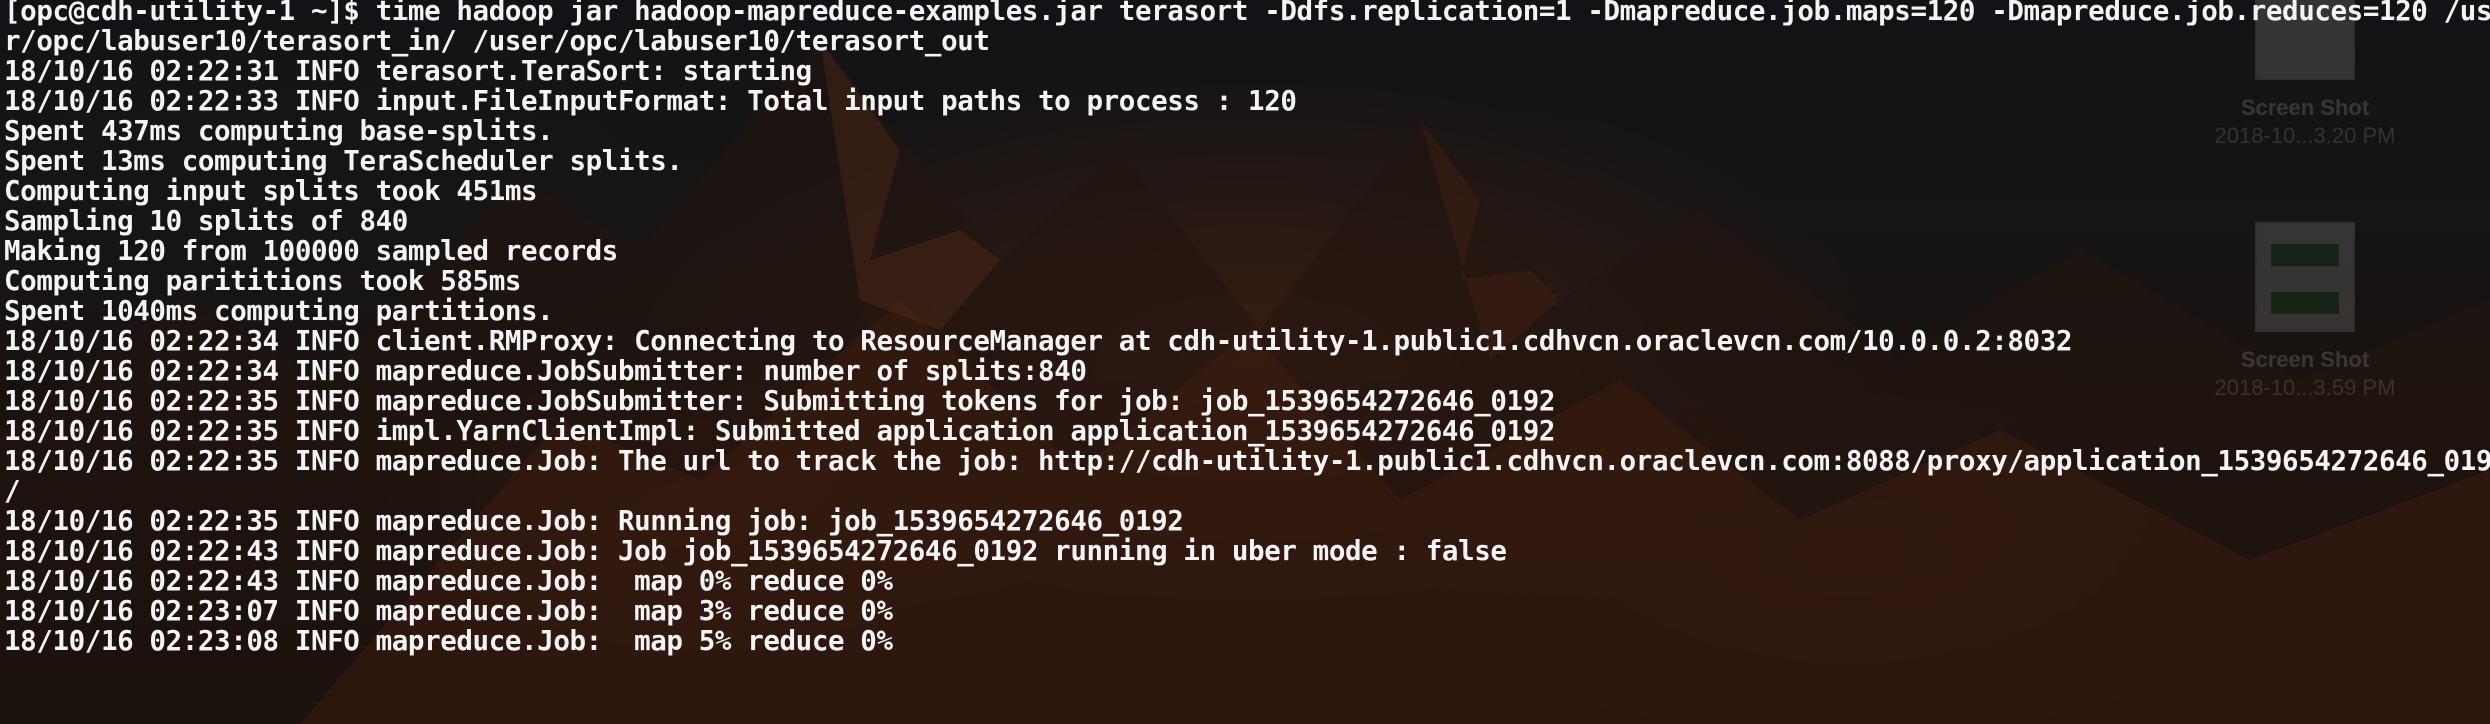 The image size is (2490, 724). I want to click on terminal-line: Spent 1040ms computing partitions., so click(279, 311).